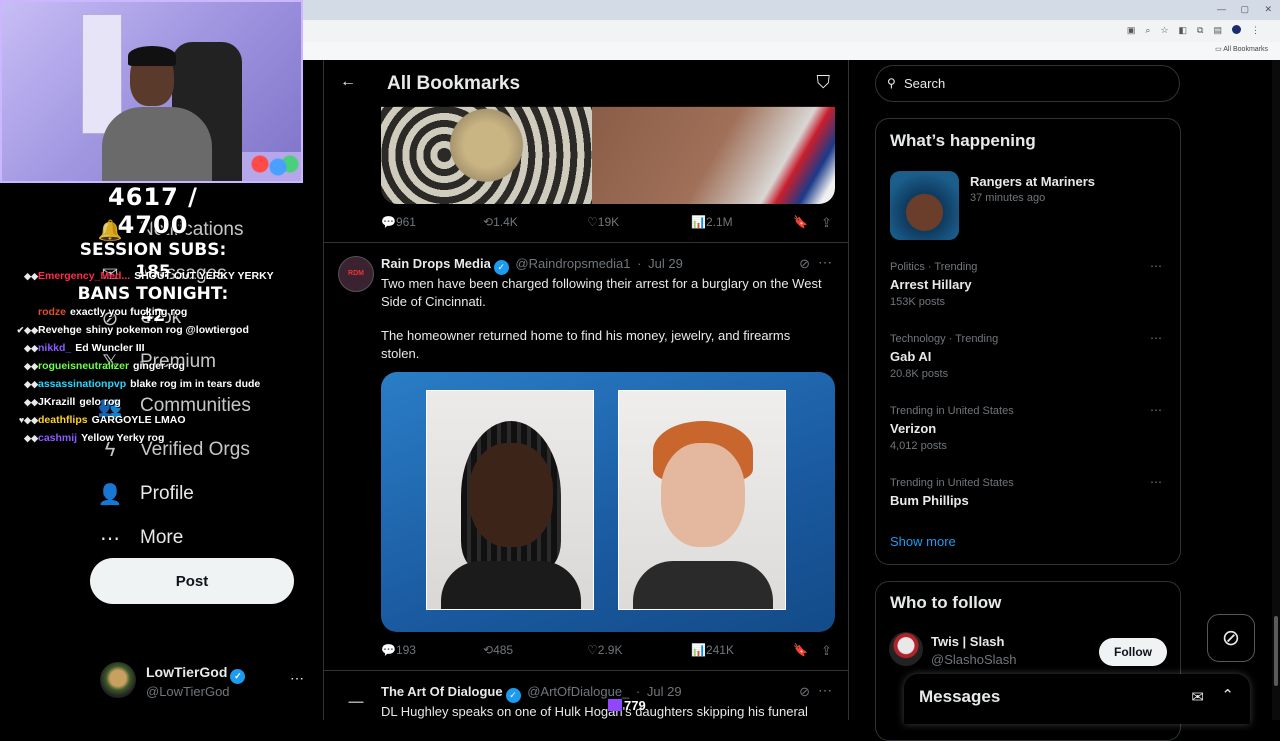 The image size is (1280, 741). Describe the element at coordinates (454, 83) in the screenshot. I see `page-title: All Bookmarks` at that location.